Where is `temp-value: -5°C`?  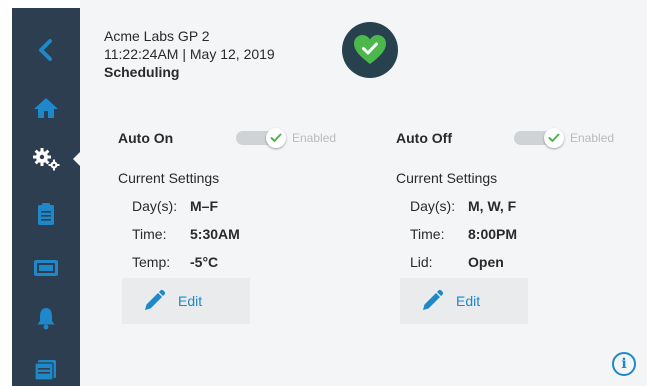
temp-value: -5°C is located at coordinates (204, 262).